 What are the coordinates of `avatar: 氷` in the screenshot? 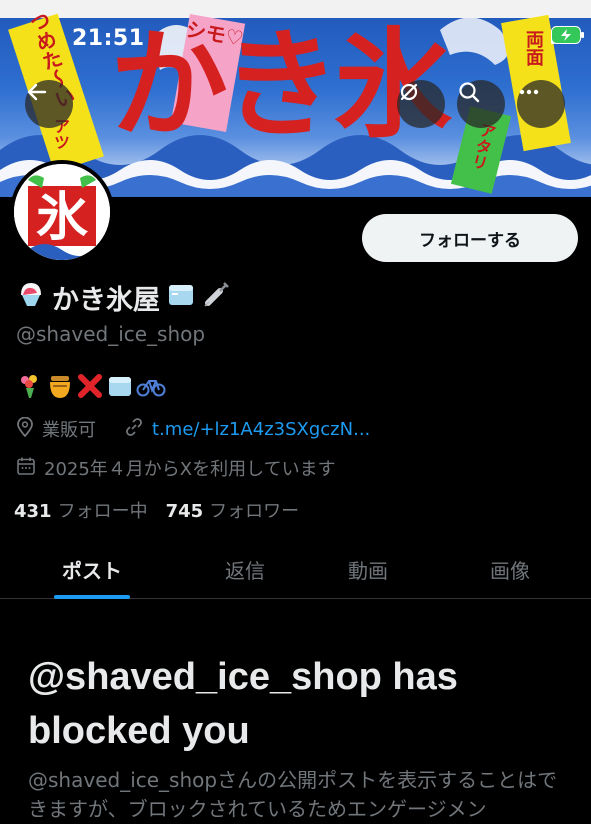 It's located at (62, 212).